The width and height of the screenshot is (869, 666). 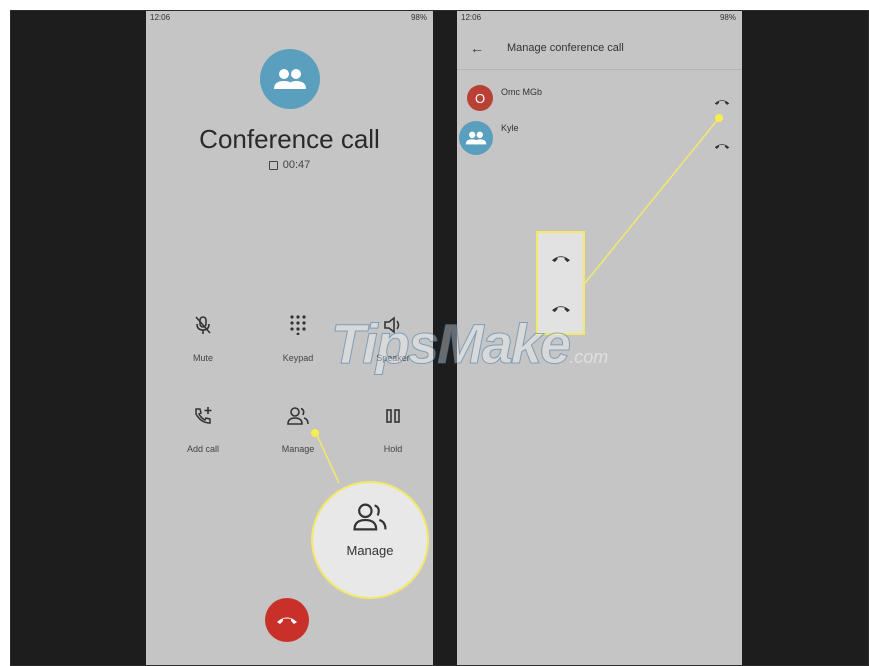 I want to click on manage-people-icon, so click(x=370, y=517).